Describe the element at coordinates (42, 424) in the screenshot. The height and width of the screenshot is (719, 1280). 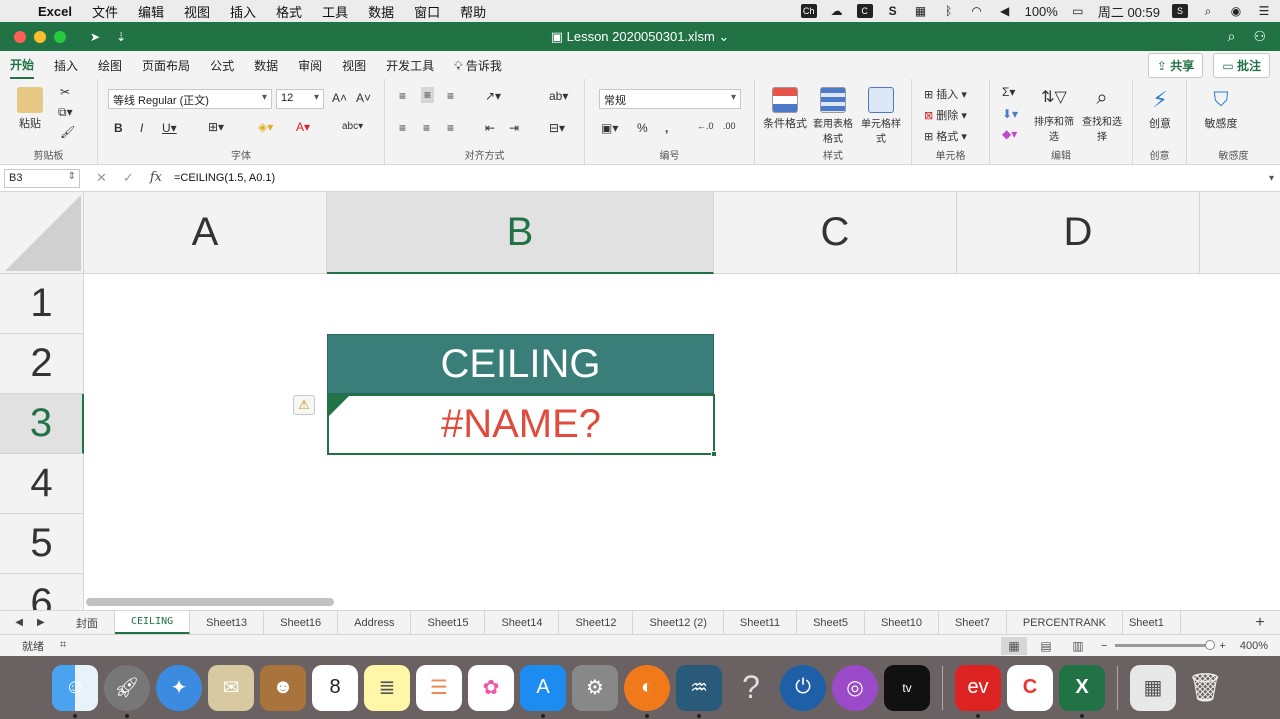
I see `row-header-3: 3` at that location.